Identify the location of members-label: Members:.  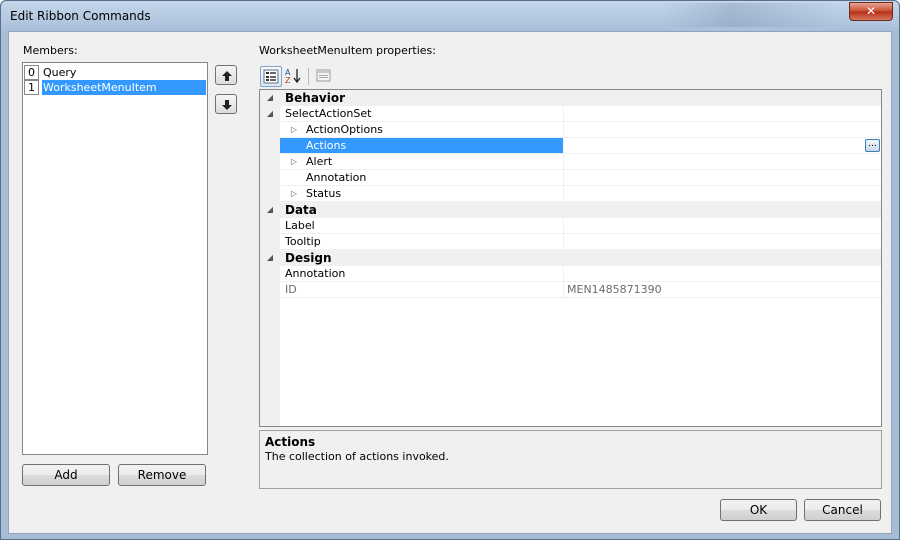
(50, 50).